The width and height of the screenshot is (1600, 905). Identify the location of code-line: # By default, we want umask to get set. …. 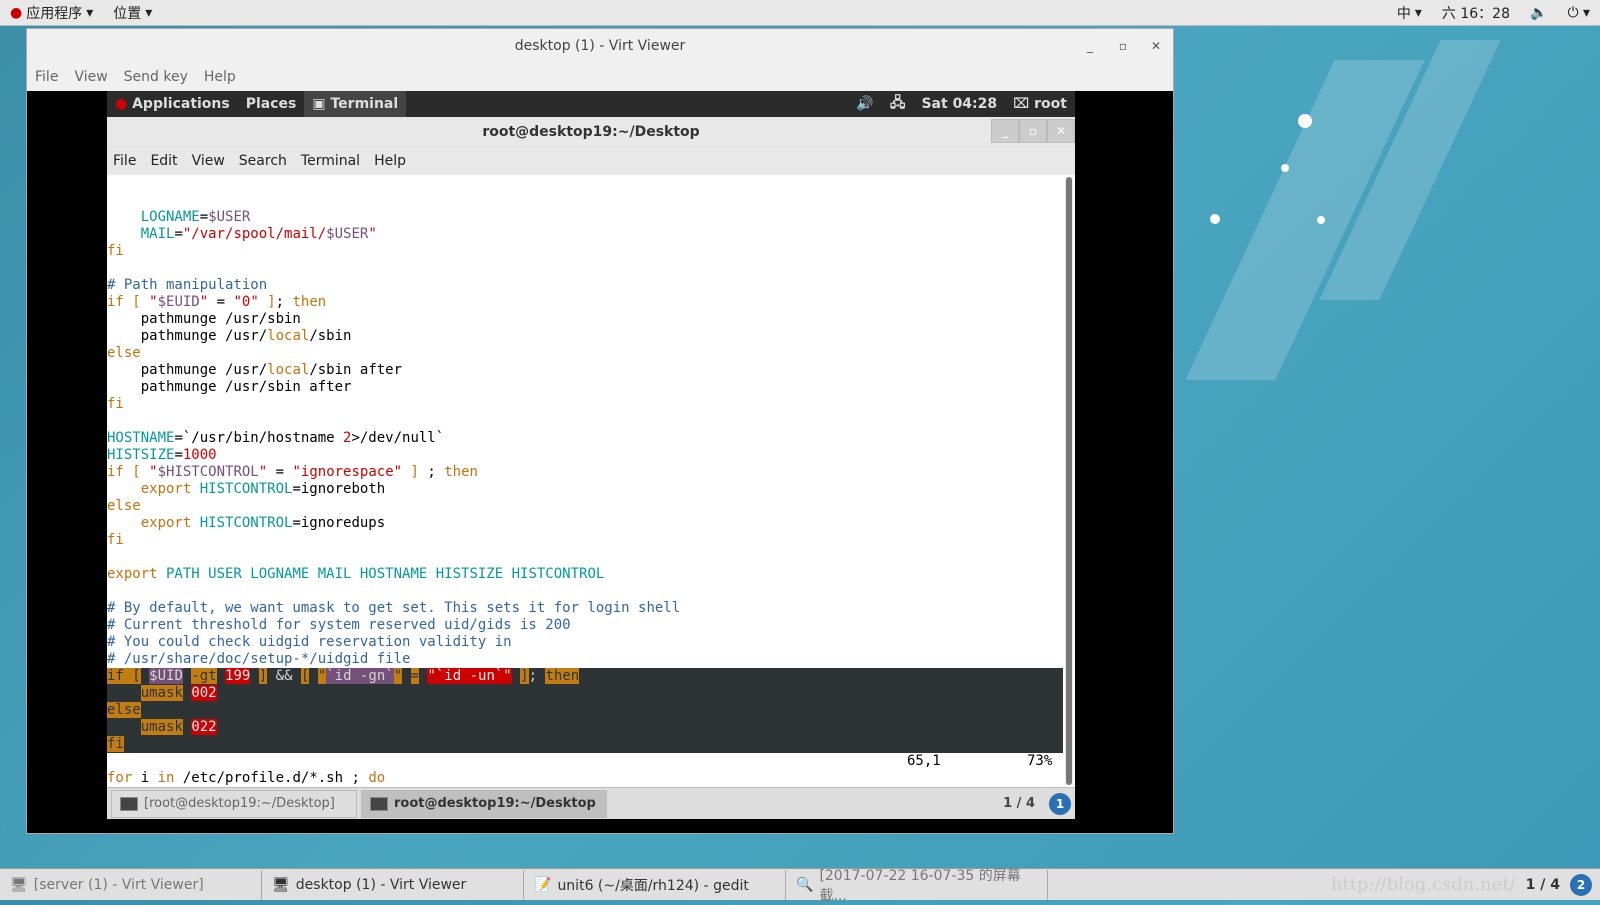
(585, 608).